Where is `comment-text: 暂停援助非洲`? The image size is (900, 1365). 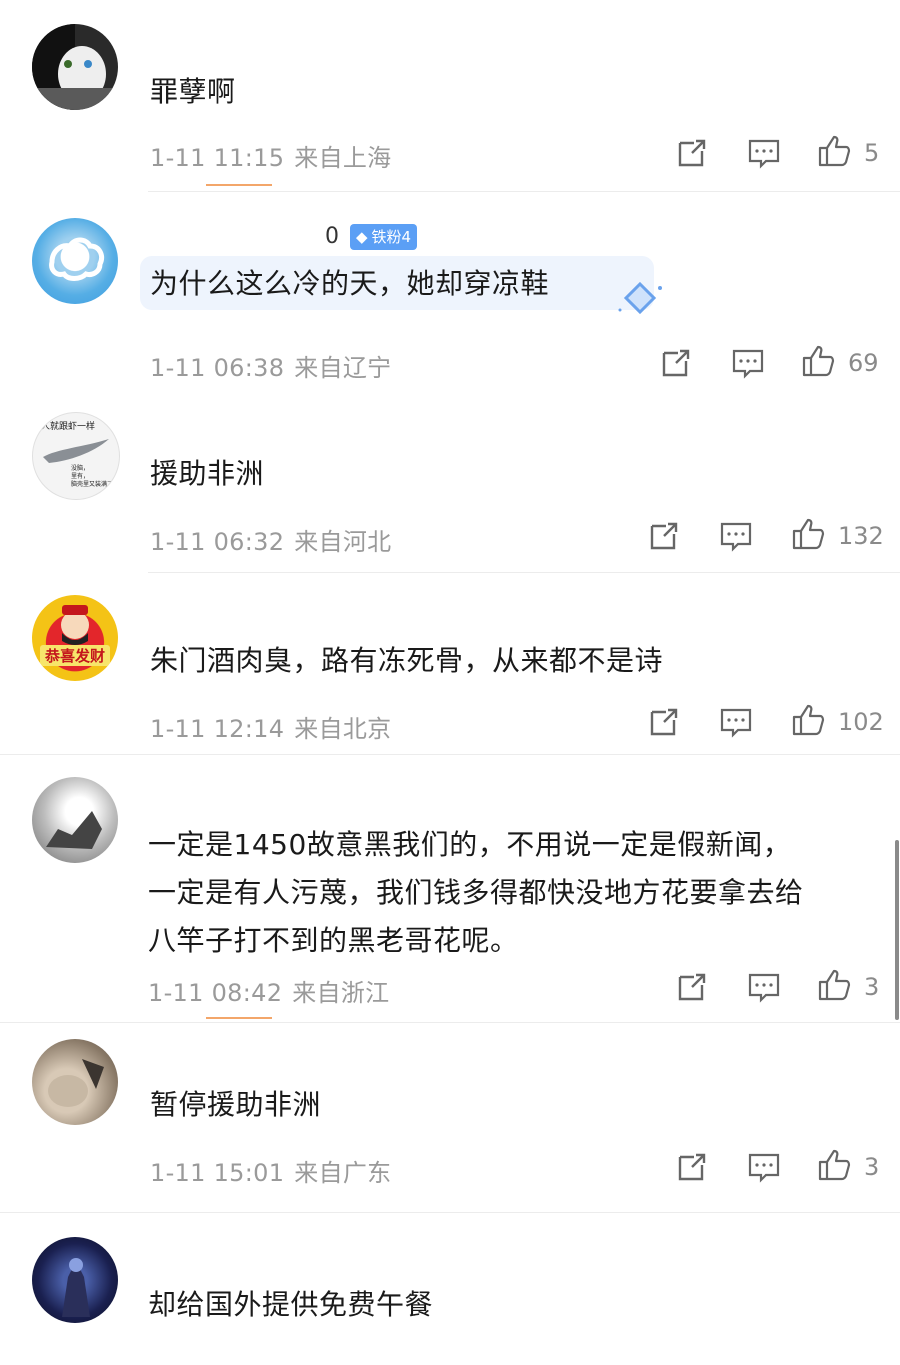
comment-text: 暂停援助非洲 is located at coordinates (236, 1104).